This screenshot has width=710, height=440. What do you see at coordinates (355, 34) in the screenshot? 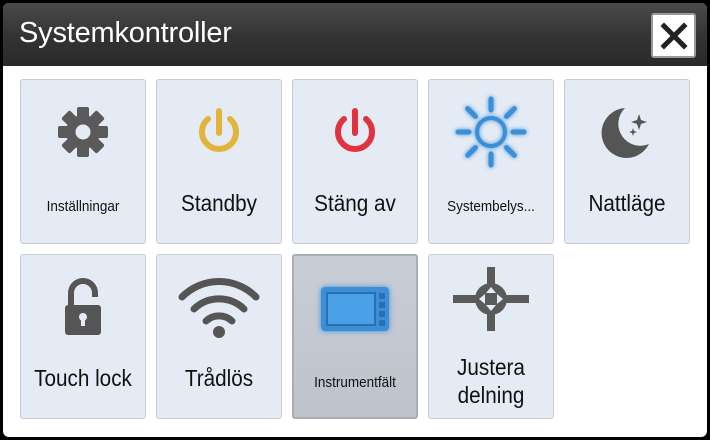
I see `title-bar: Systemkontroller` at bounding box center [355, 34].